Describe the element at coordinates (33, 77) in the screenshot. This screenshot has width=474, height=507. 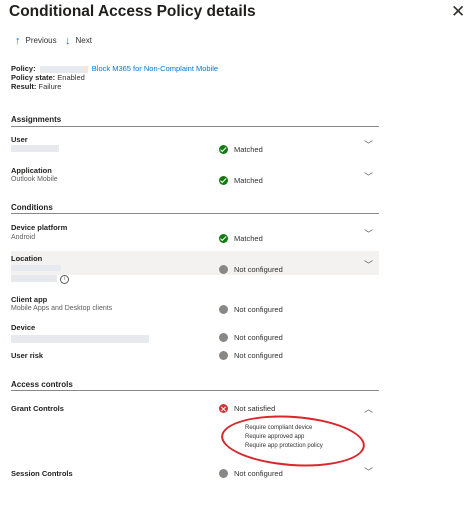
I see `policy-state-label: Policy state:` at that location.